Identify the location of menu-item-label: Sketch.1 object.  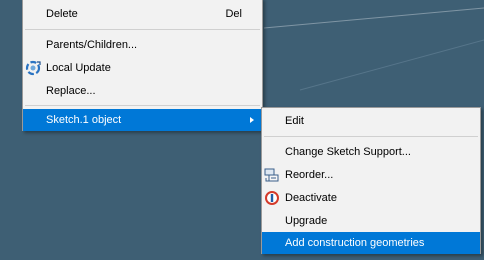
(84, 120).